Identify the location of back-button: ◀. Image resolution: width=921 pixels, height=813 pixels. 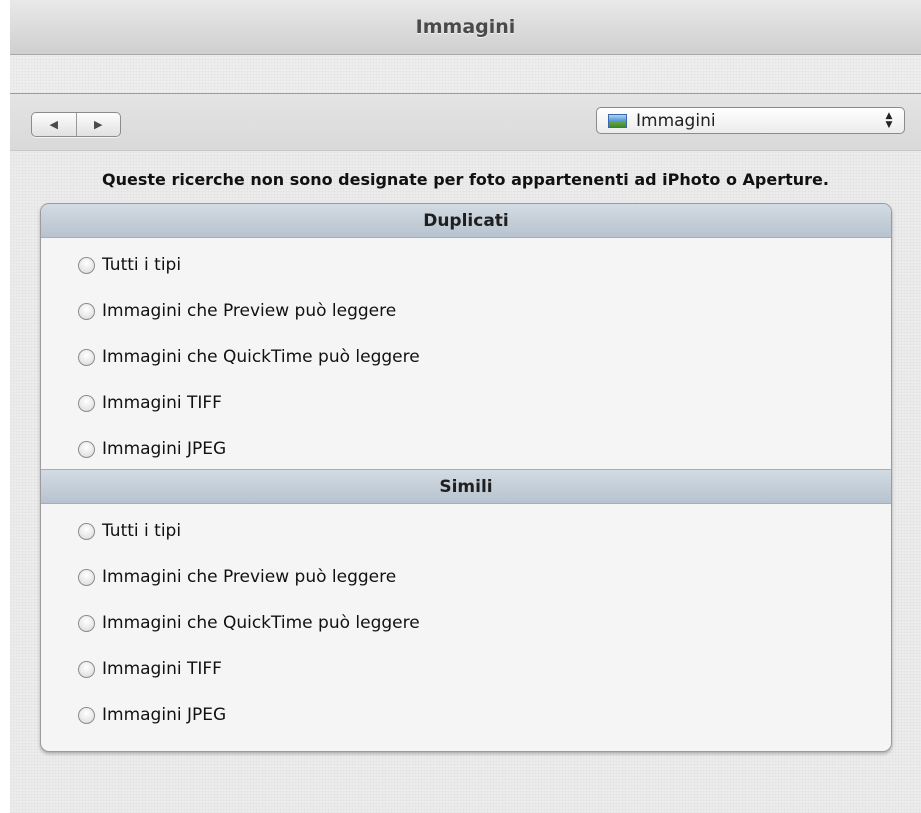
(54, 124).